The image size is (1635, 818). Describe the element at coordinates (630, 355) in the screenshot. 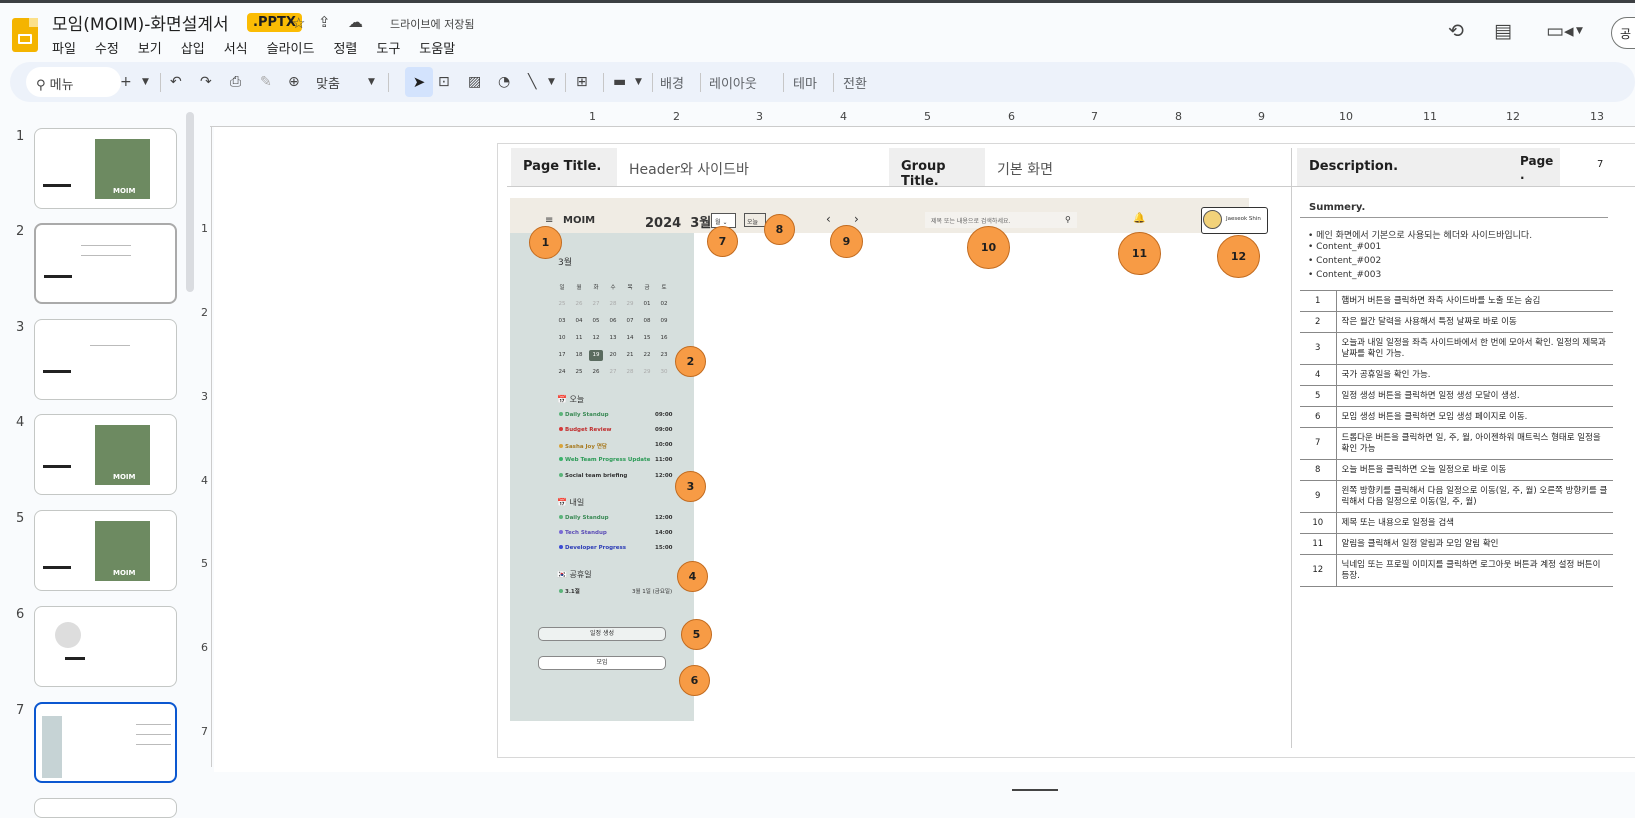

I see `calendar-day: 21` at that location.